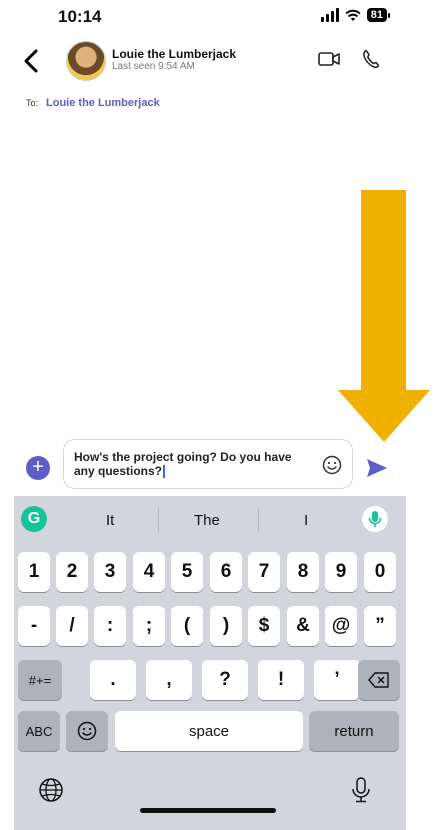 This screenshot has height=830, width=435. I want to click on recipient-name: Louie the Lumberjack, so click(103, 103).